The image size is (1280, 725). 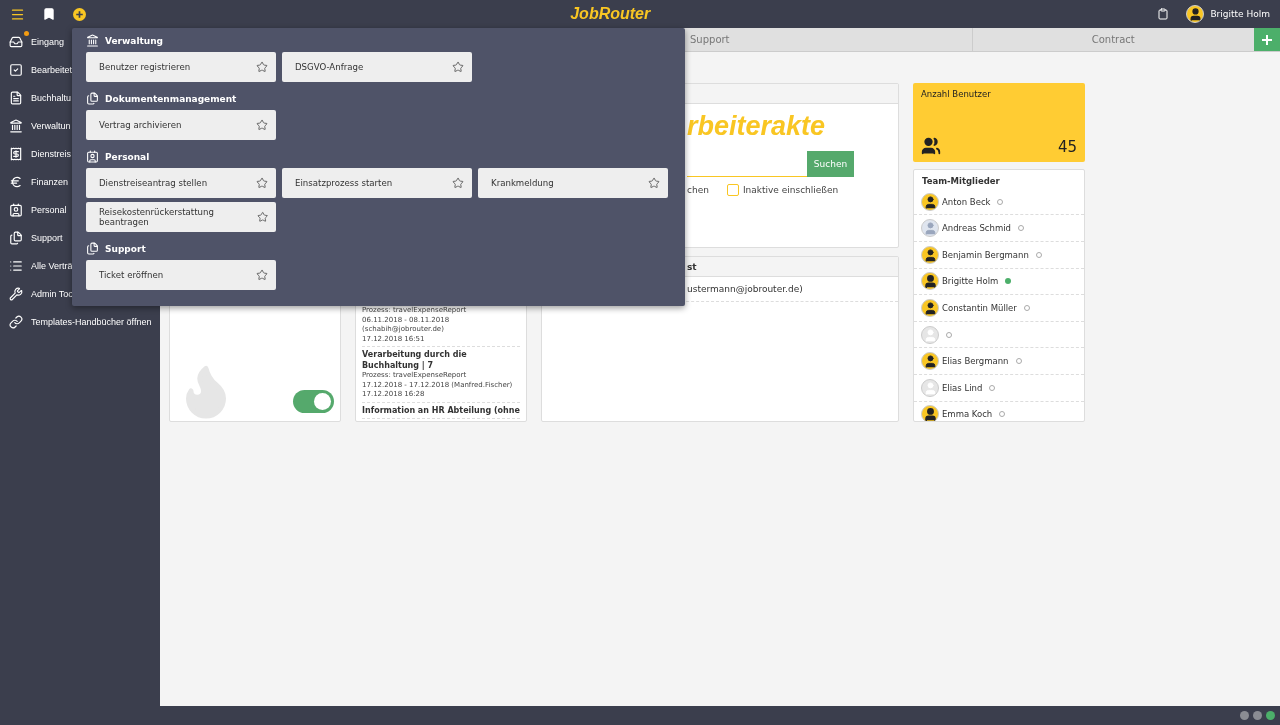 I want to click on section-title: Personal, so click(x=127, y=156).